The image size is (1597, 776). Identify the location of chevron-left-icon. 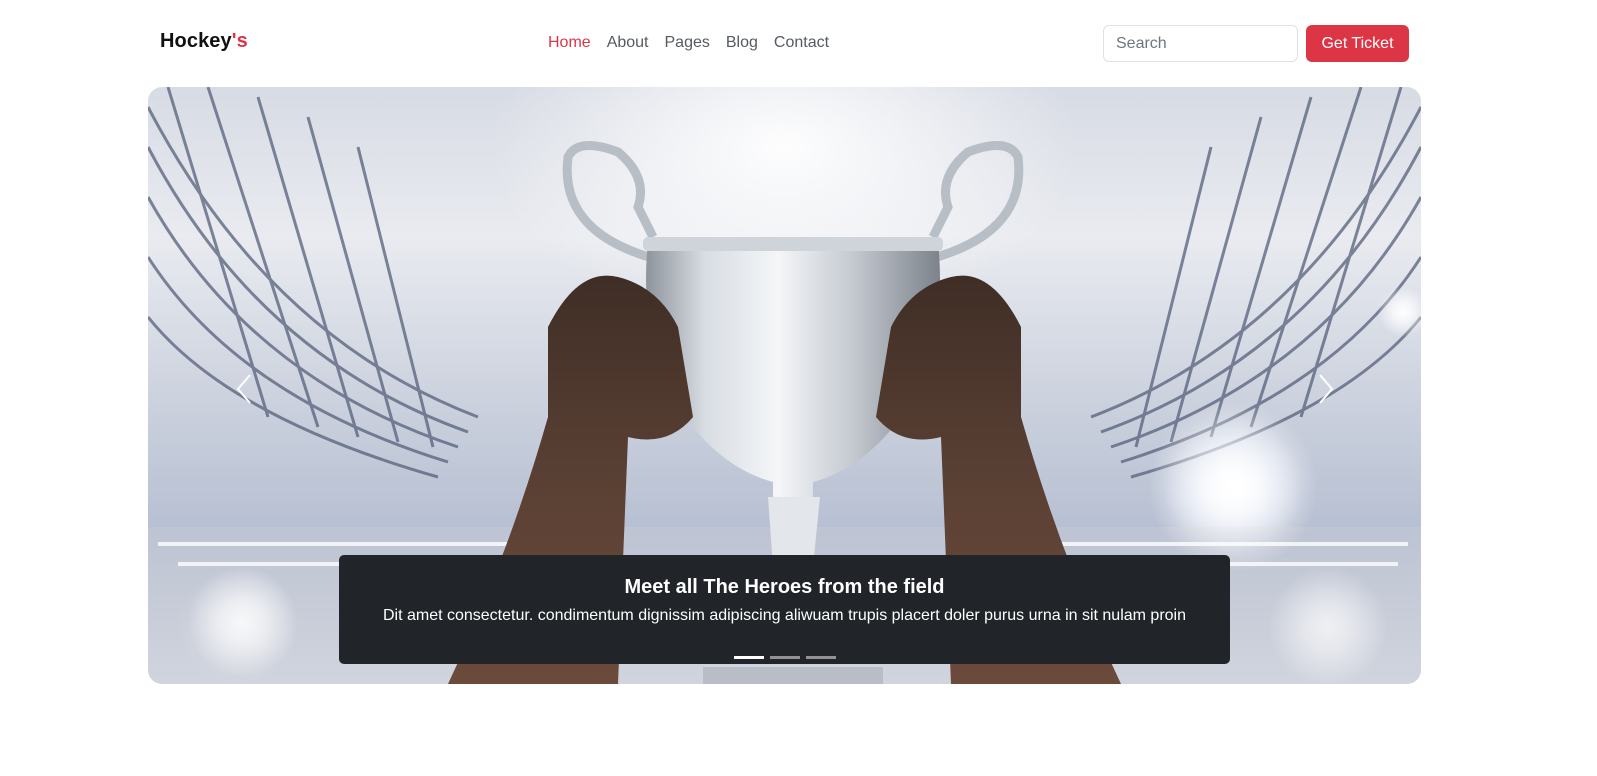
(243, 389).